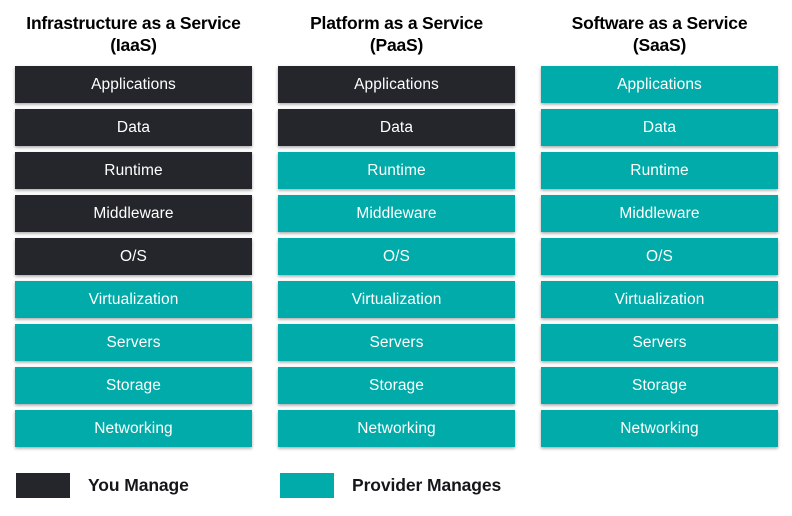  Describe the element at coordinates (396, 34) in the screenshot. I see `column-title-paas: Platform as a Service (PaaS)` at that location.